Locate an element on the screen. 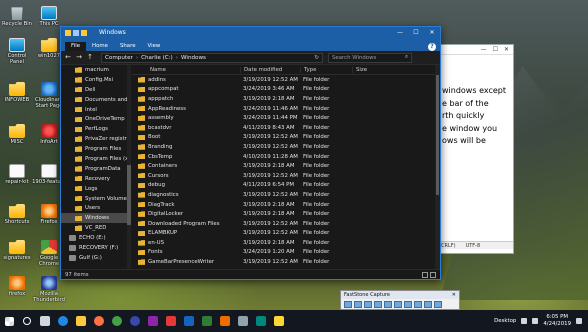 The height and width of the screenshot is (332, 588). file-row: DiagTrack 3/19/2019 2:18 AM File folder is located at coordinates (286, 205).